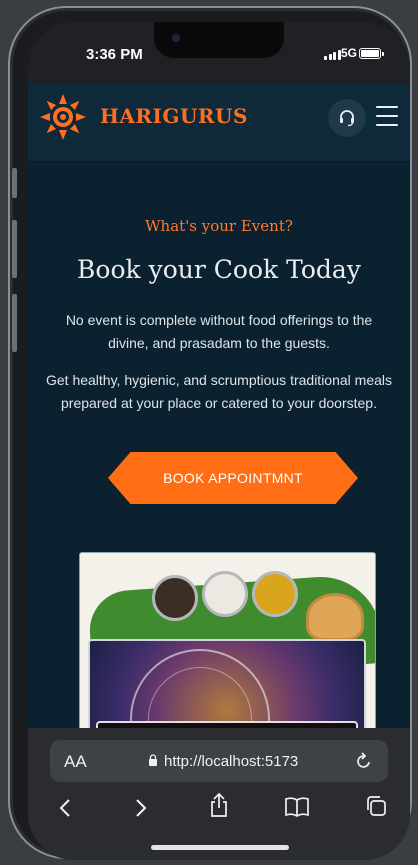 This screenshot has width=418, height=865. Describe the element at coordinates (332, 55) in the screenshot. I see `signal-icon` at that location.